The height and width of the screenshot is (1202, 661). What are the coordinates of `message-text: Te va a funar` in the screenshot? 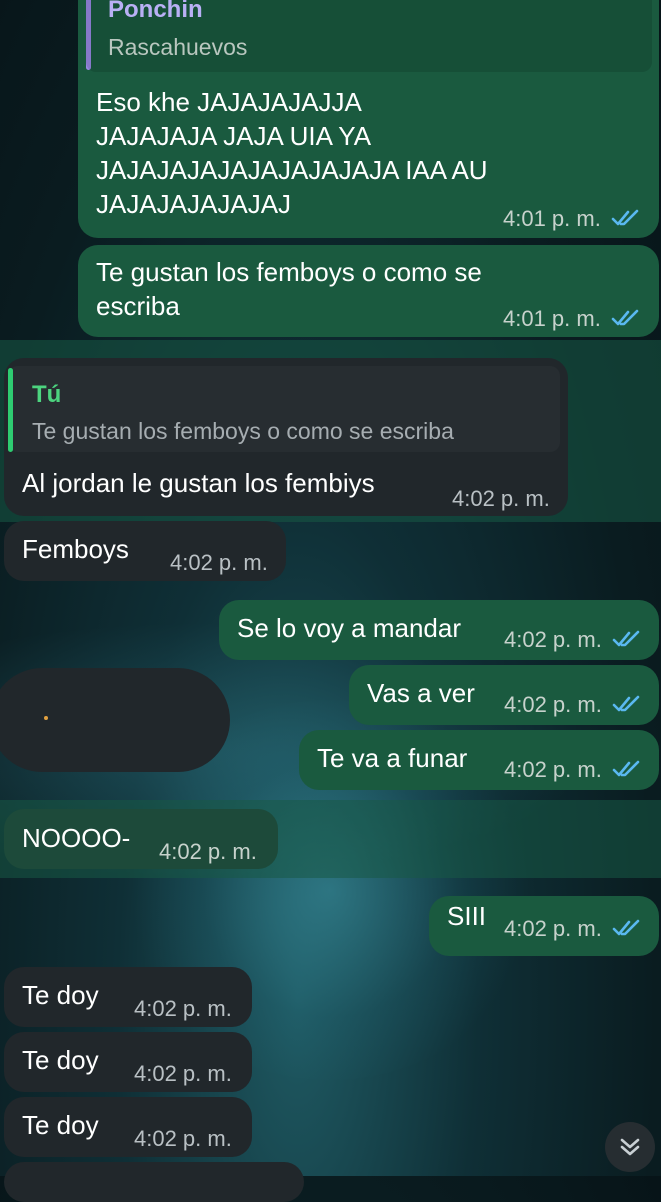 It's located at (392, 758).